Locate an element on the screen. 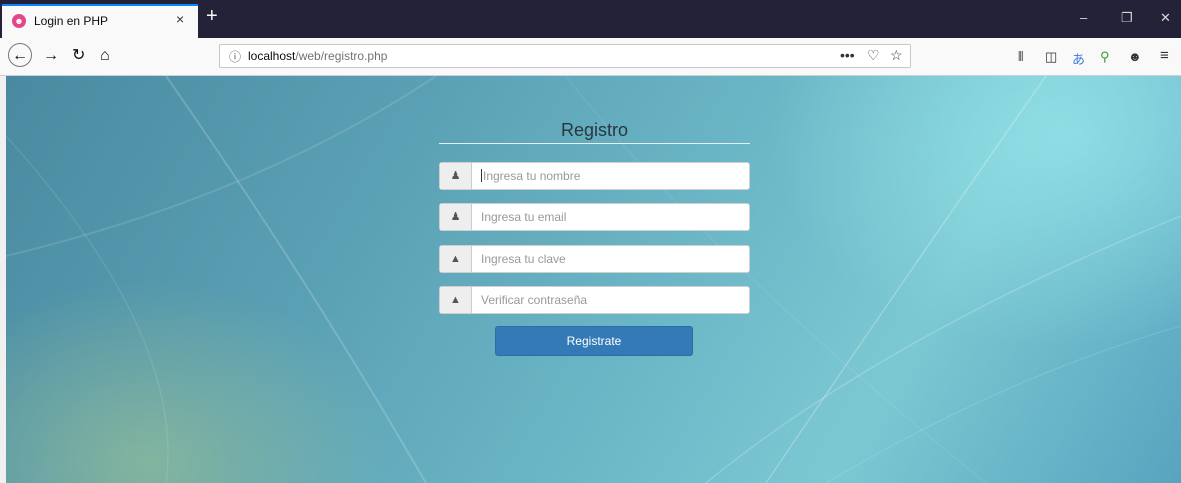  library-icon: ⫴ is located at coordinates (1020, 57).